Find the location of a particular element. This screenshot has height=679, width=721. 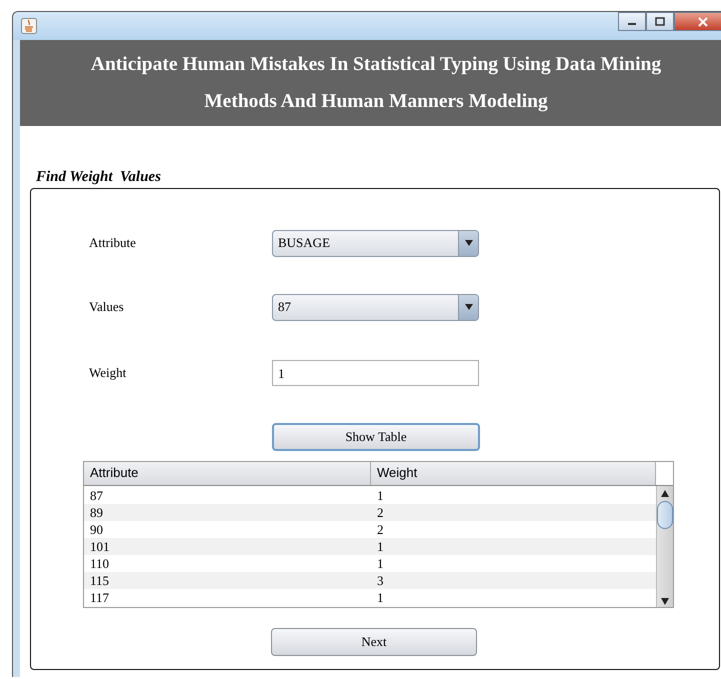

maximize-icon is located at coordinates (660, 21).